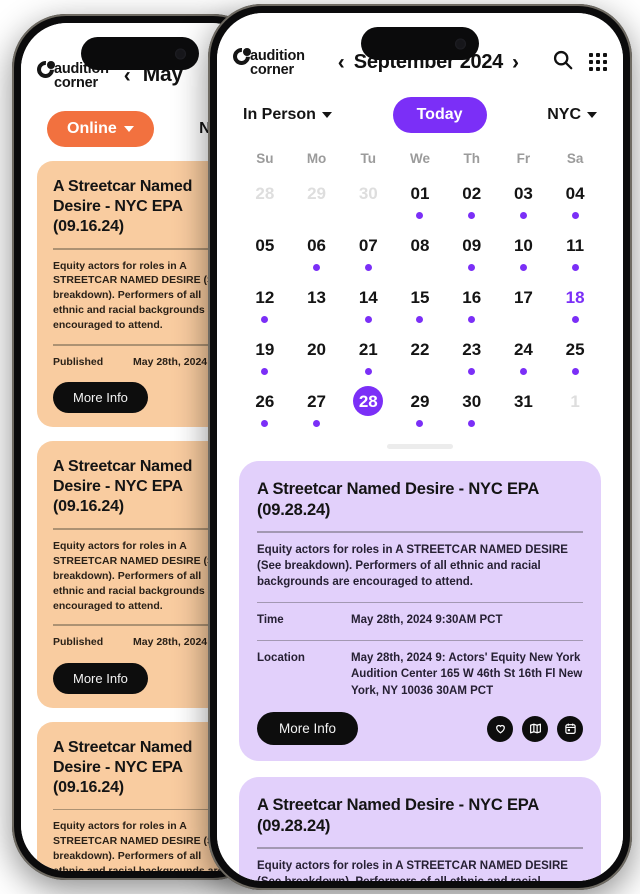 This screenshot has height=894, width=640. I want to click on calendar-day-number: 29, so click(317, 193).